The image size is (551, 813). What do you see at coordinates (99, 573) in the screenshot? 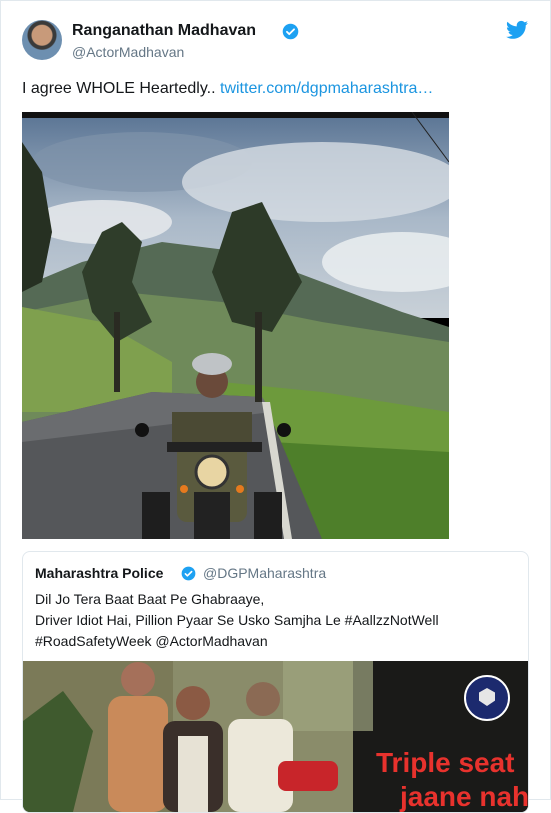
I see `quoted-author-name: Maharashtra Police` at bounding box center [99, 573].